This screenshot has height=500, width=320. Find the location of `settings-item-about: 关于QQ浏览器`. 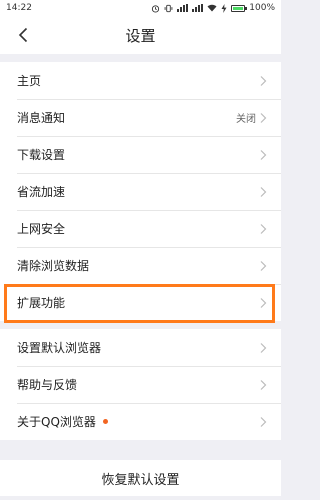

settings-item-about: 关于QQ浏览器 is located at coordinates (140, 421).